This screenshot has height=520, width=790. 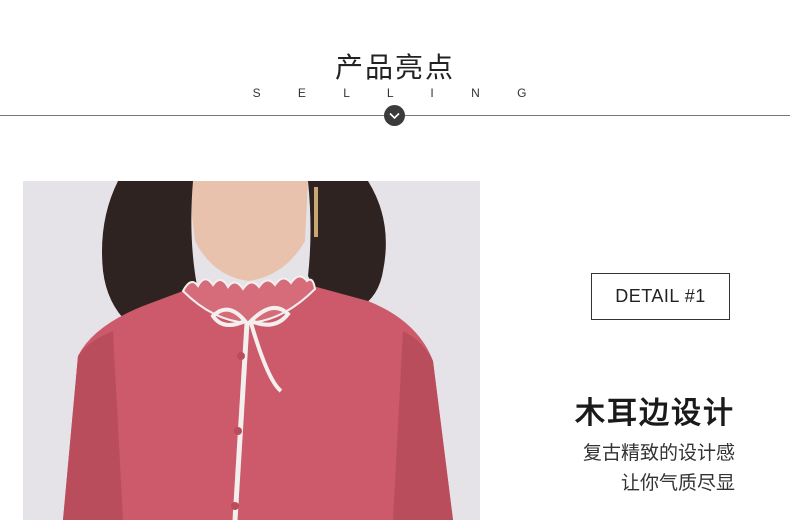 What do you see at coordinates (677, 483) in the screenshot?
I see `feature-description-line-2: 让你气质尽显` at bounding box center [677, 483].